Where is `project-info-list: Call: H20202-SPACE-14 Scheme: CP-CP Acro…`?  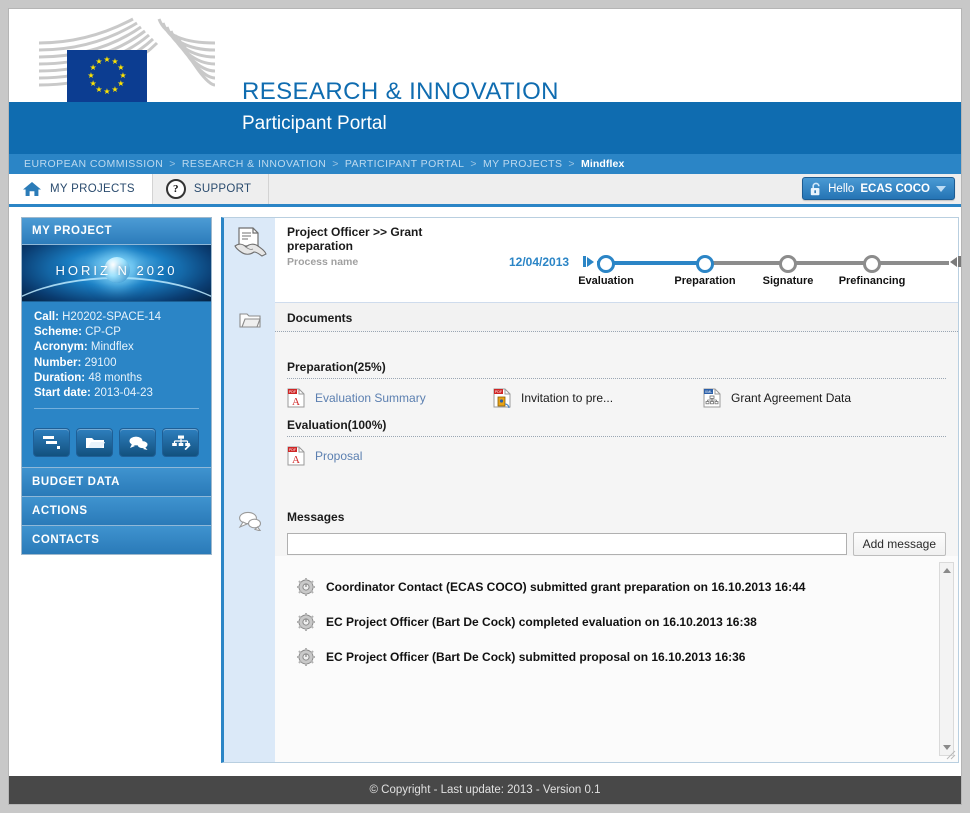 project-info-list: Call: H20202-SPACE-14 Scheme: CP-CP Acro… is located at coordinates (116, 360).